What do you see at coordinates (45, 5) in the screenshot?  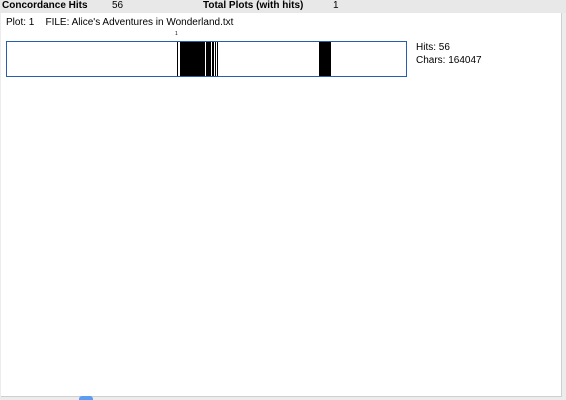 I see `concordance-hits-label: Concordance Hits` at bounding box center [45, 5].